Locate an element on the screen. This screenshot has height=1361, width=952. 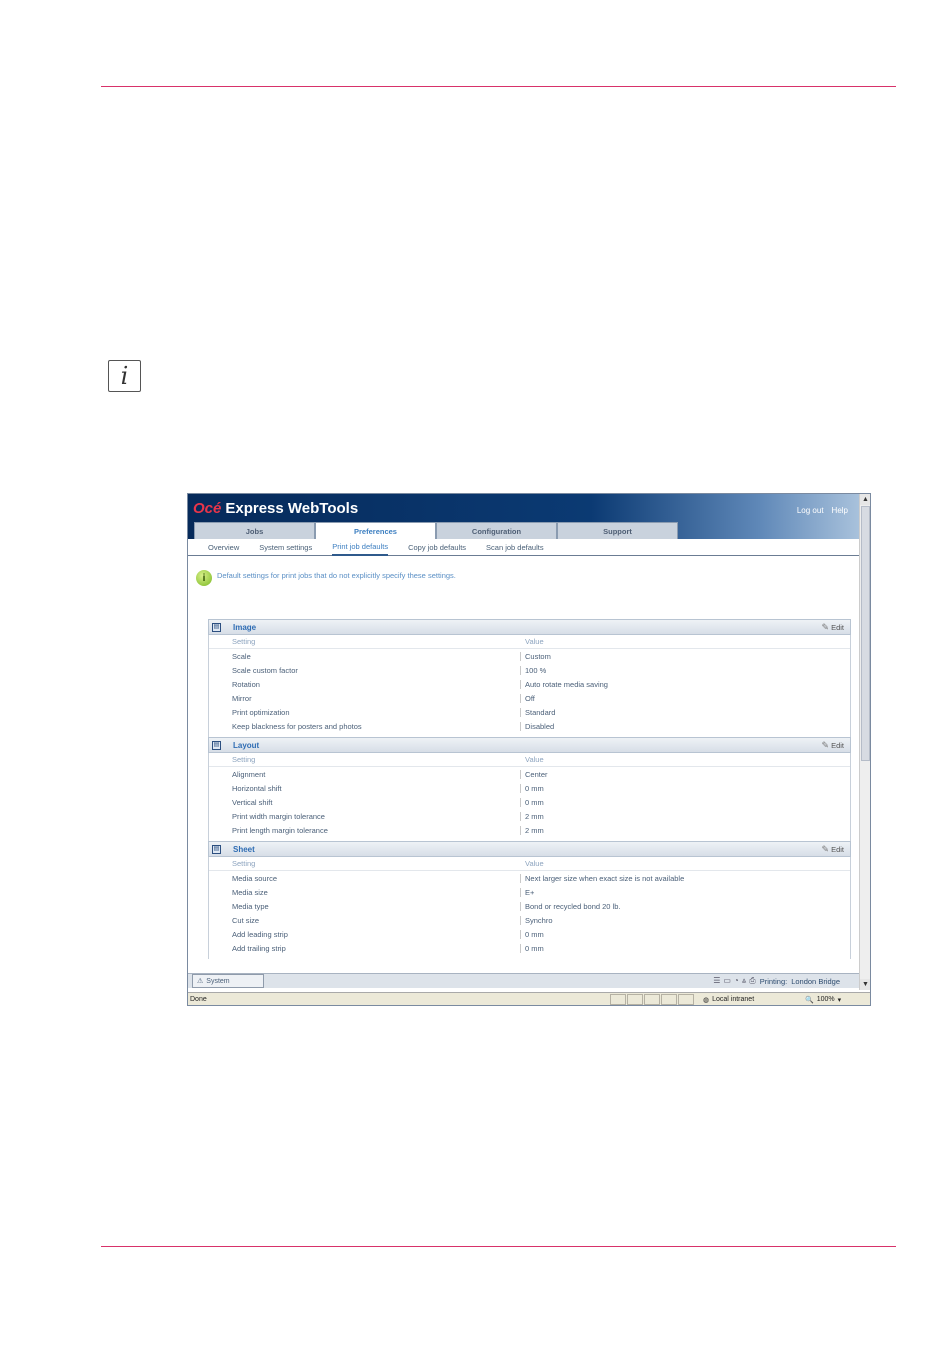
setting-name: Rotation is located at coordinates (246, 684).